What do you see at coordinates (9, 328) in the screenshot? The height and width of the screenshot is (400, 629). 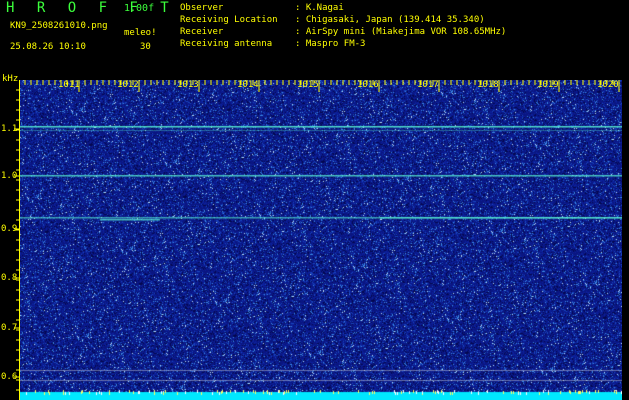 I see `y-tick-label: 0.7` at bounding box center [9, 328].